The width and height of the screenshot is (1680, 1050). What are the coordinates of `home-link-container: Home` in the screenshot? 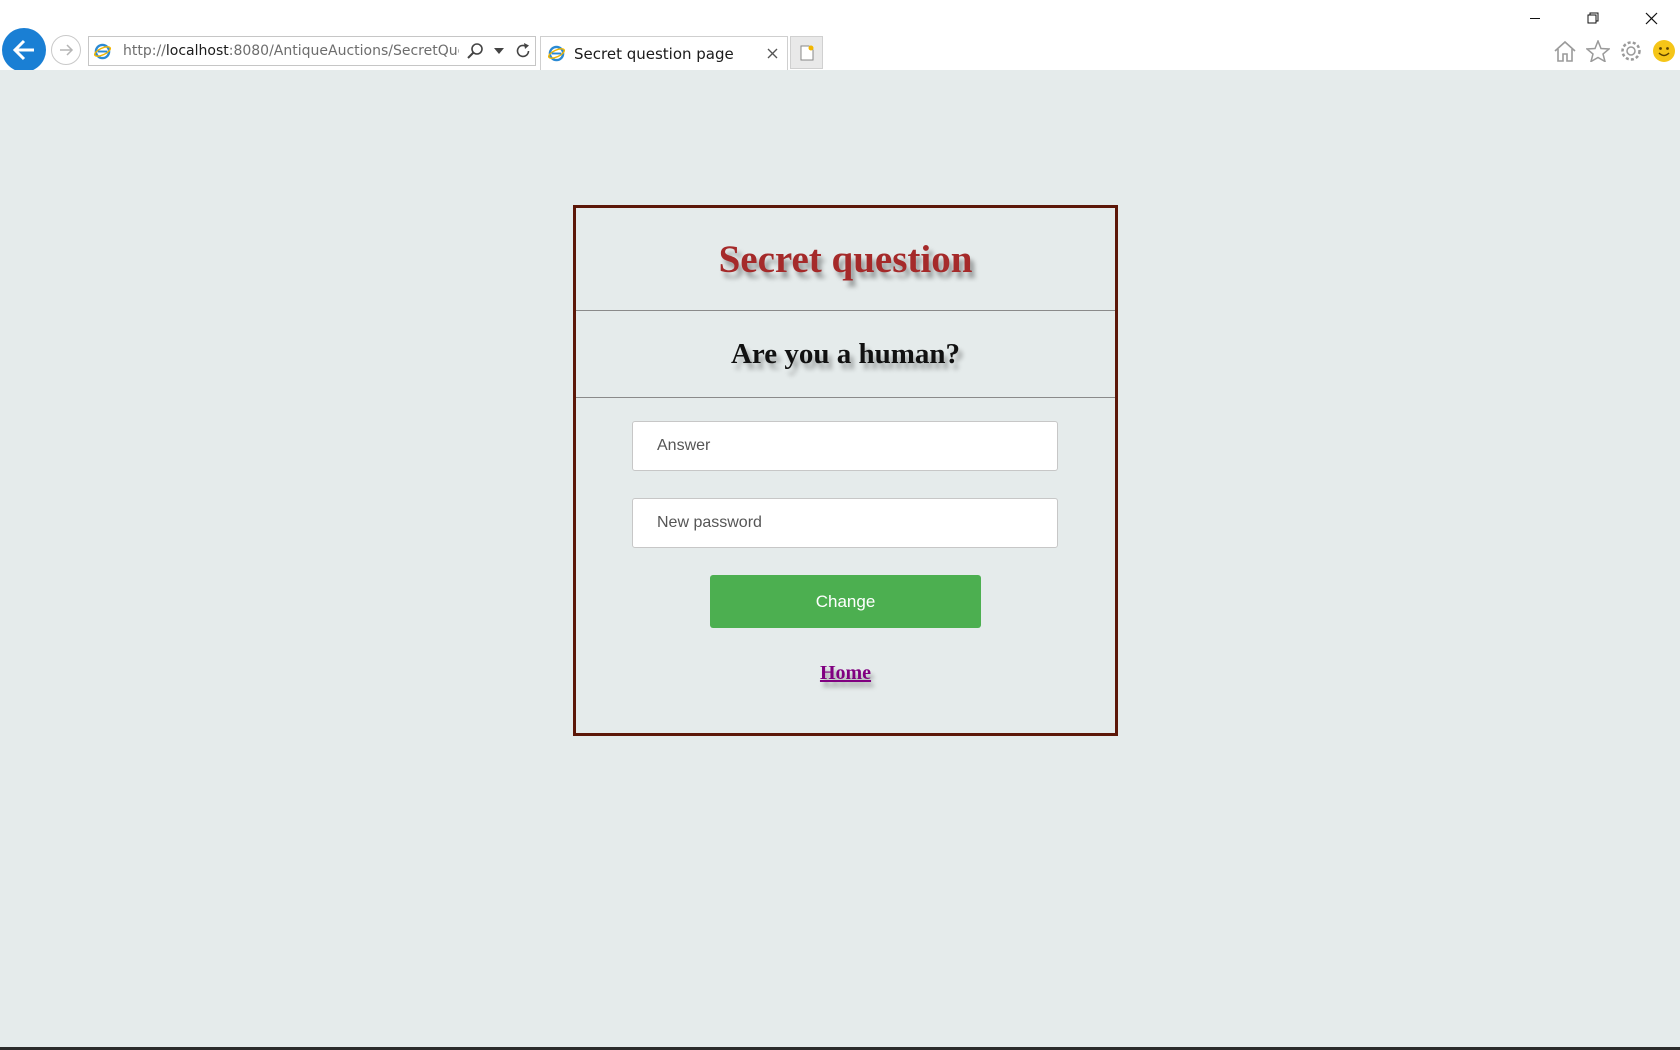 It's located at (845, 673).